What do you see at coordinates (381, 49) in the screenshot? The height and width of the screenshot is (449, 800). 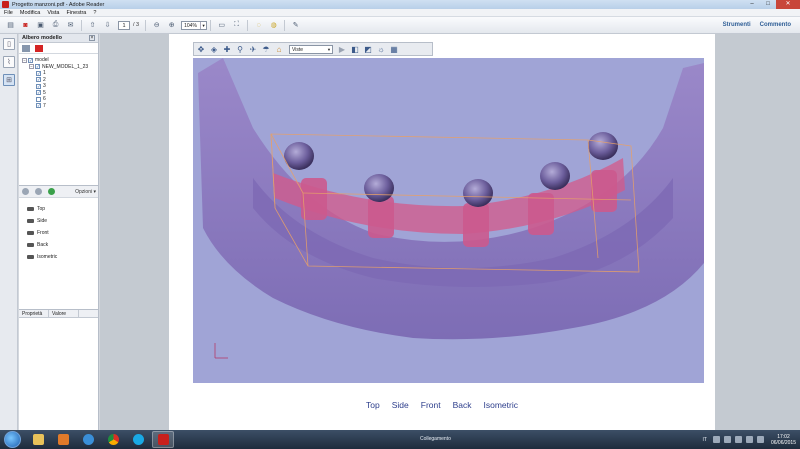 I see `lighting-icon: ☼` at bounding box center [381, 49].